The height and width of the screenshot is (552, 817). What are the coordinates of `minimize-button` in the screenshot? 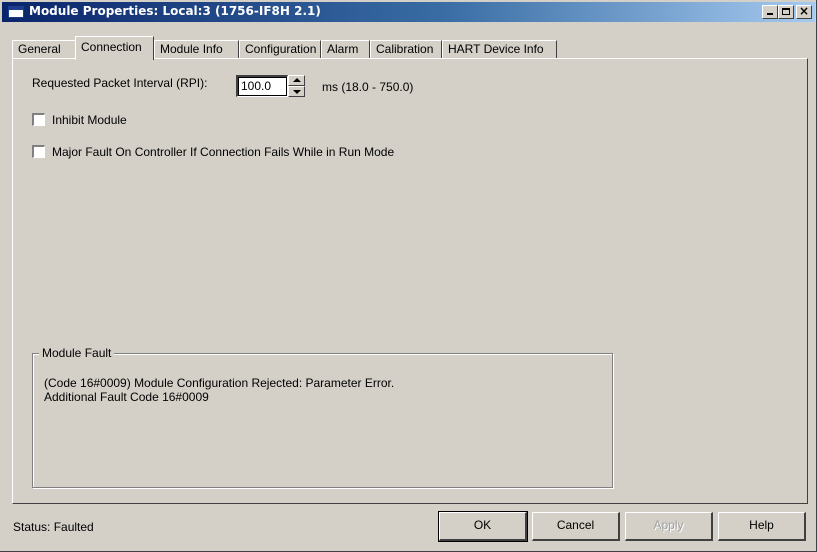 It's located at (770, 12).